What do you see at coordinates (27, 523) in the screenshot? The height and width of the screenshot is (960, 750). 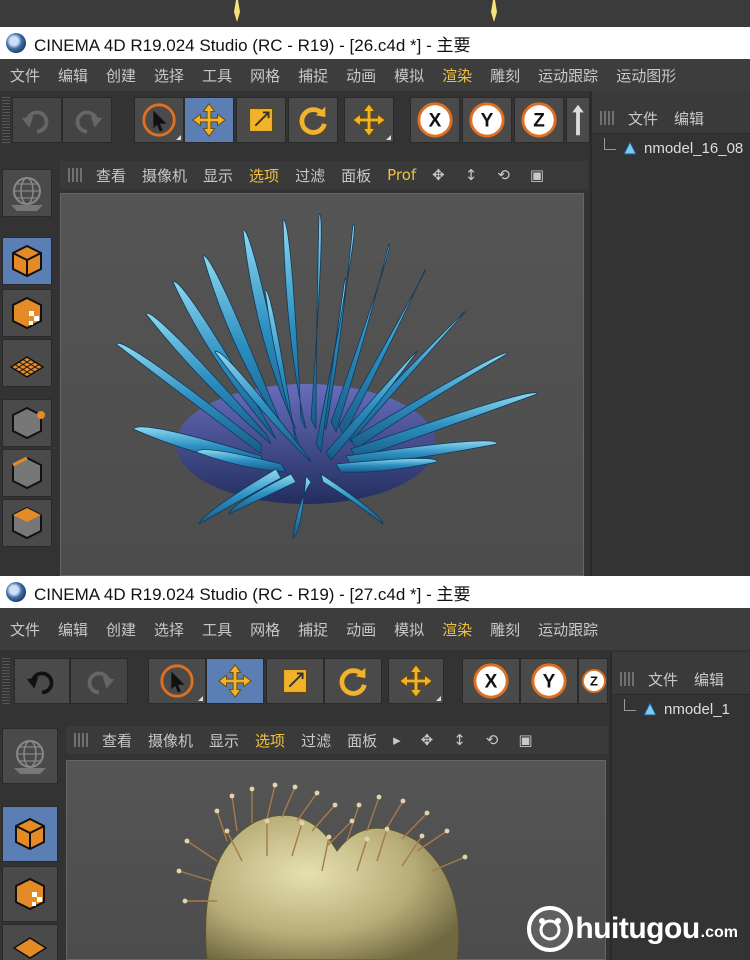 I see `polygons-mode-button` at bounding box center [27, 523].